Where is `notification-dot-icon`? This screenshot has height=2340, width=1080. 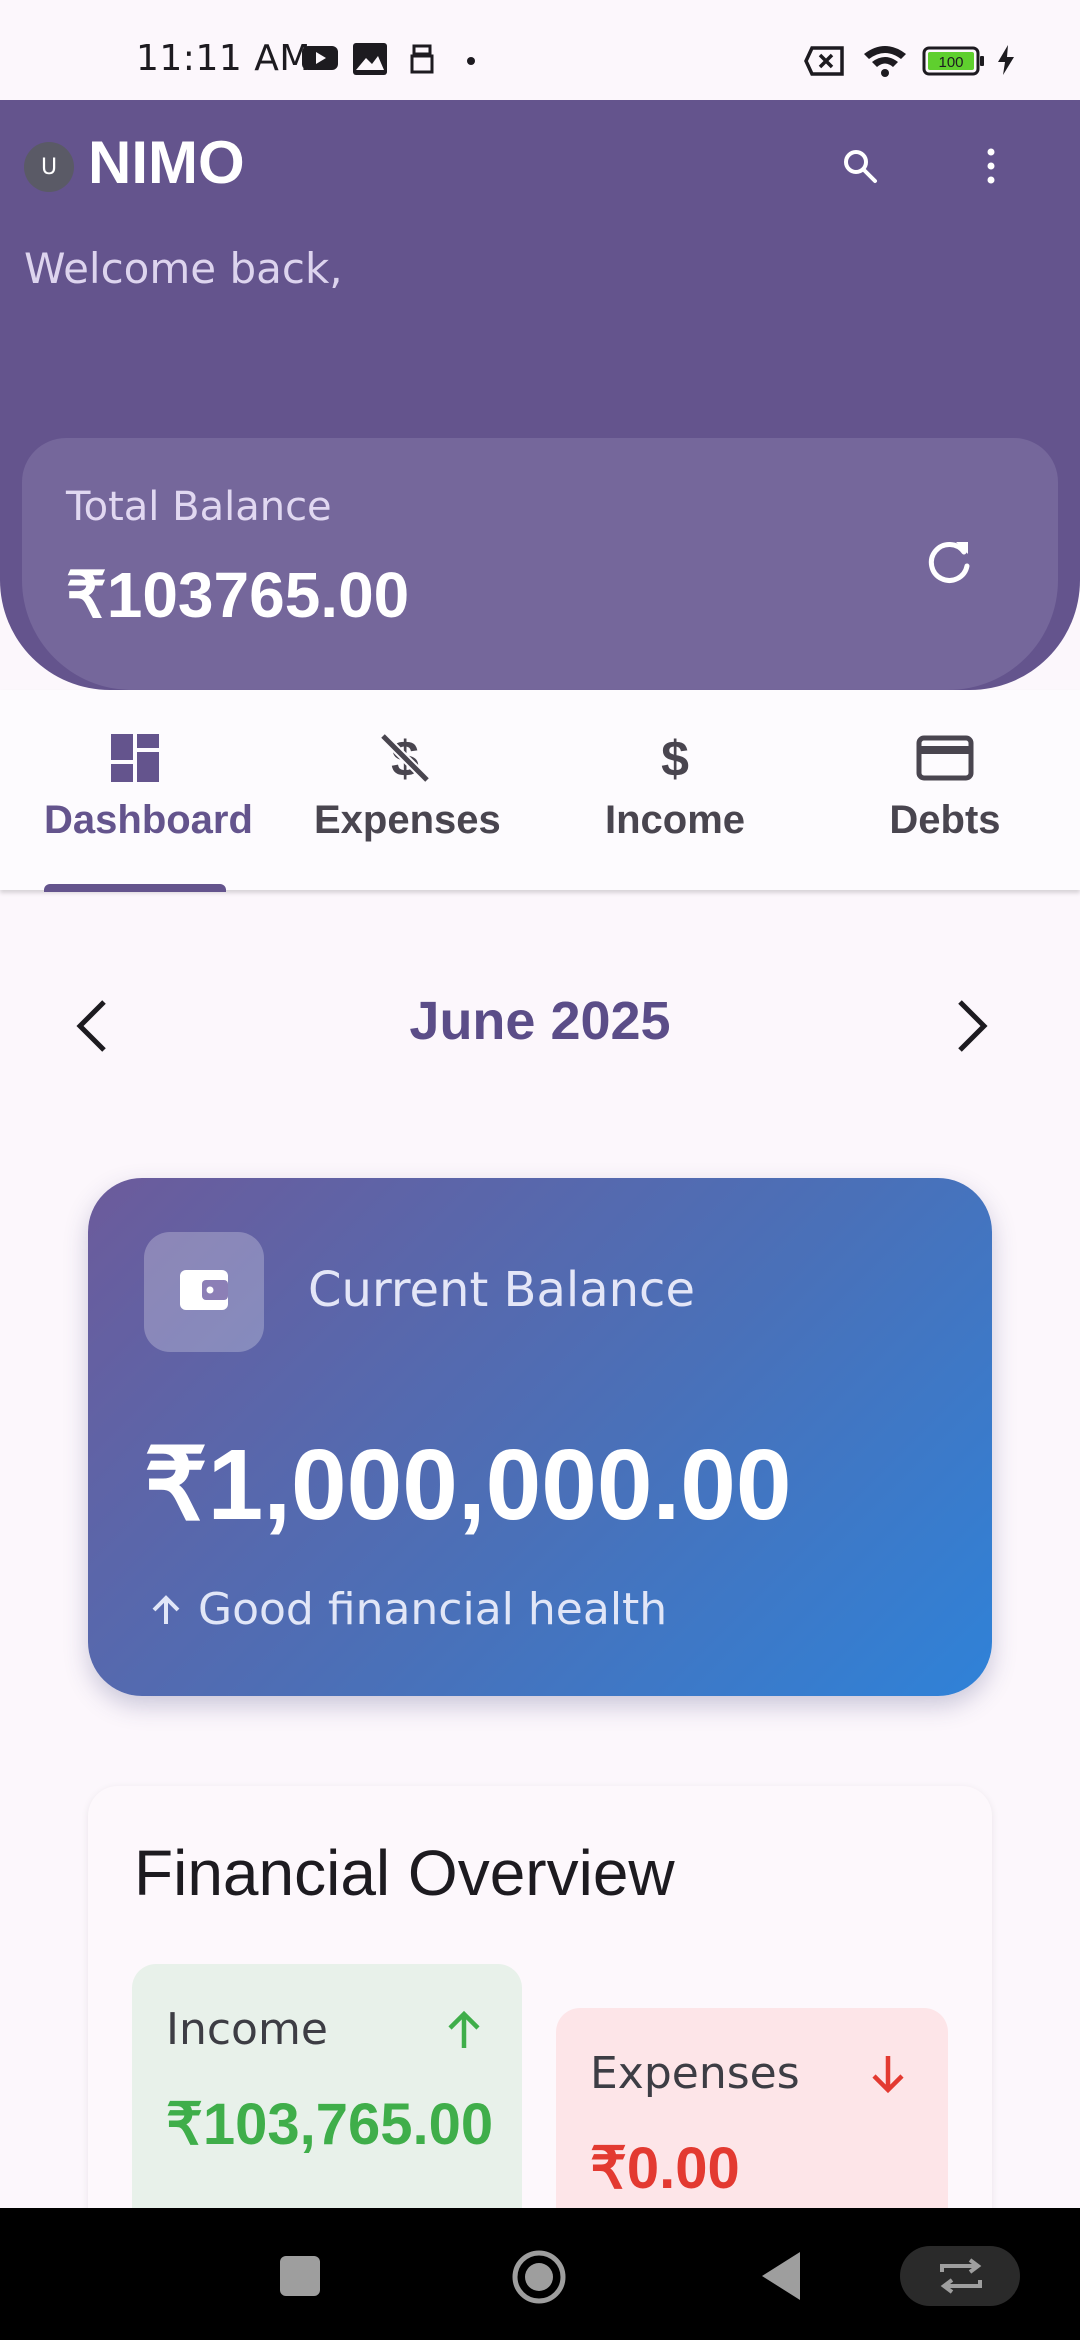
notification-dot-icon is located at coordinates (471, 61).